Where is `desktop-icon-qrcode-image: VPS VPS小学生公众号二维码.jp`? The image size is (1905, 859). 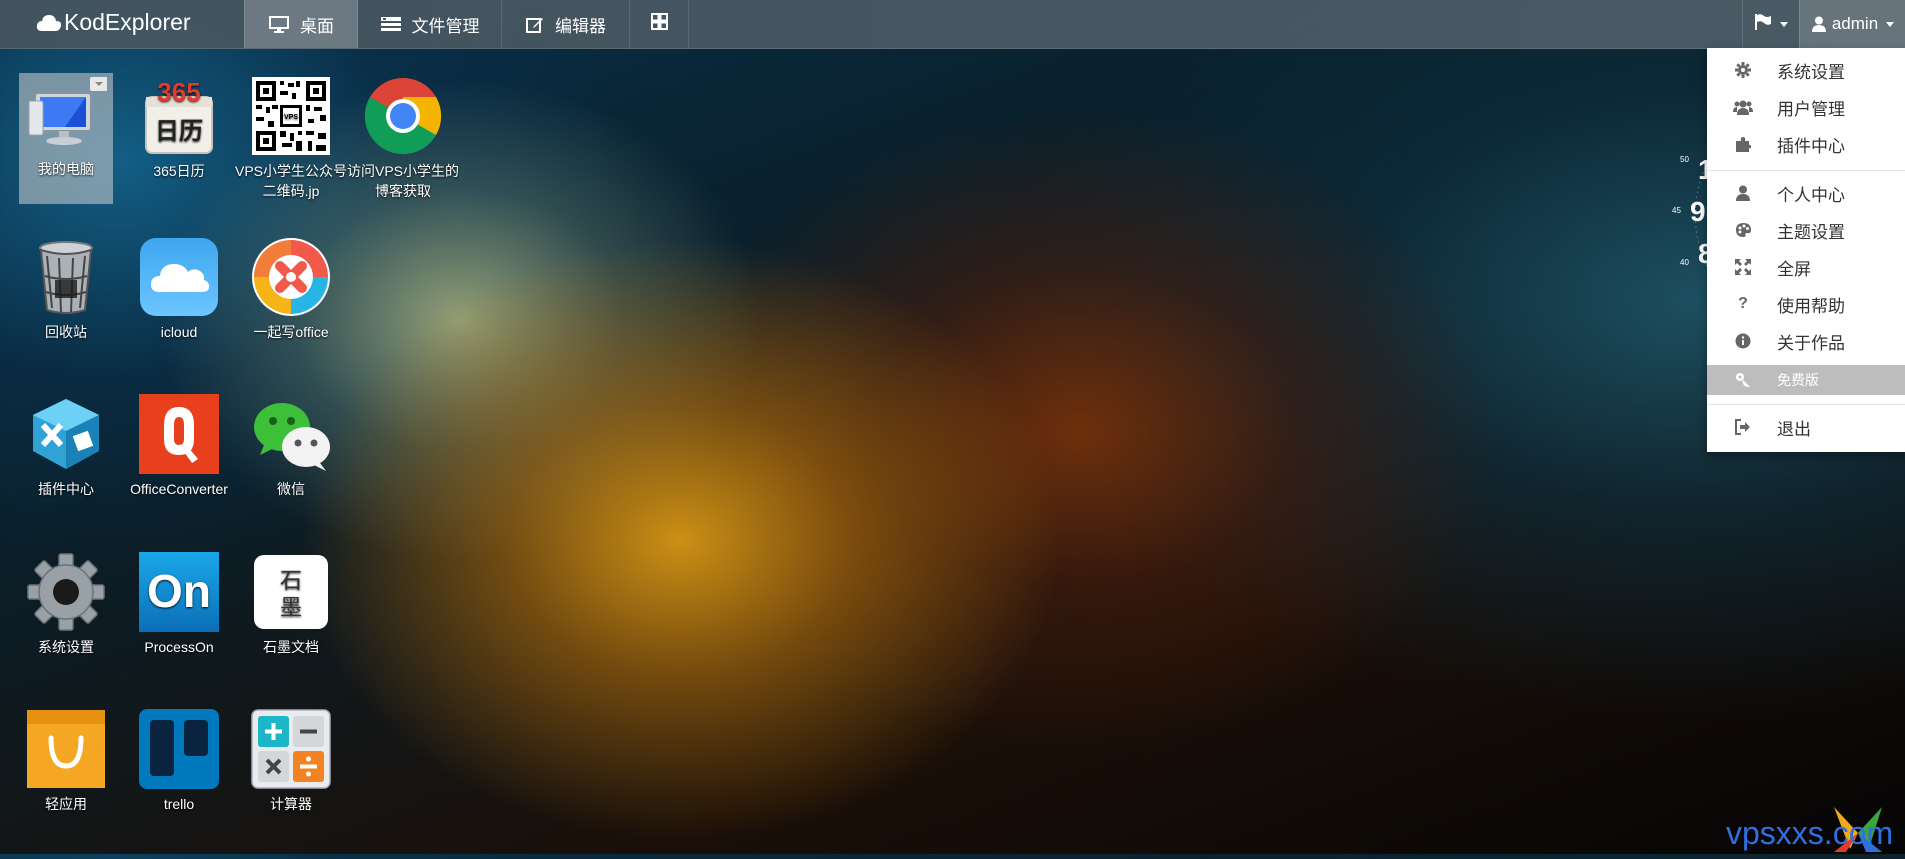
desktop-icon-qrcode-image: VPS VPS小学生公众号二维码.jp is located at coordinates (291, 138).